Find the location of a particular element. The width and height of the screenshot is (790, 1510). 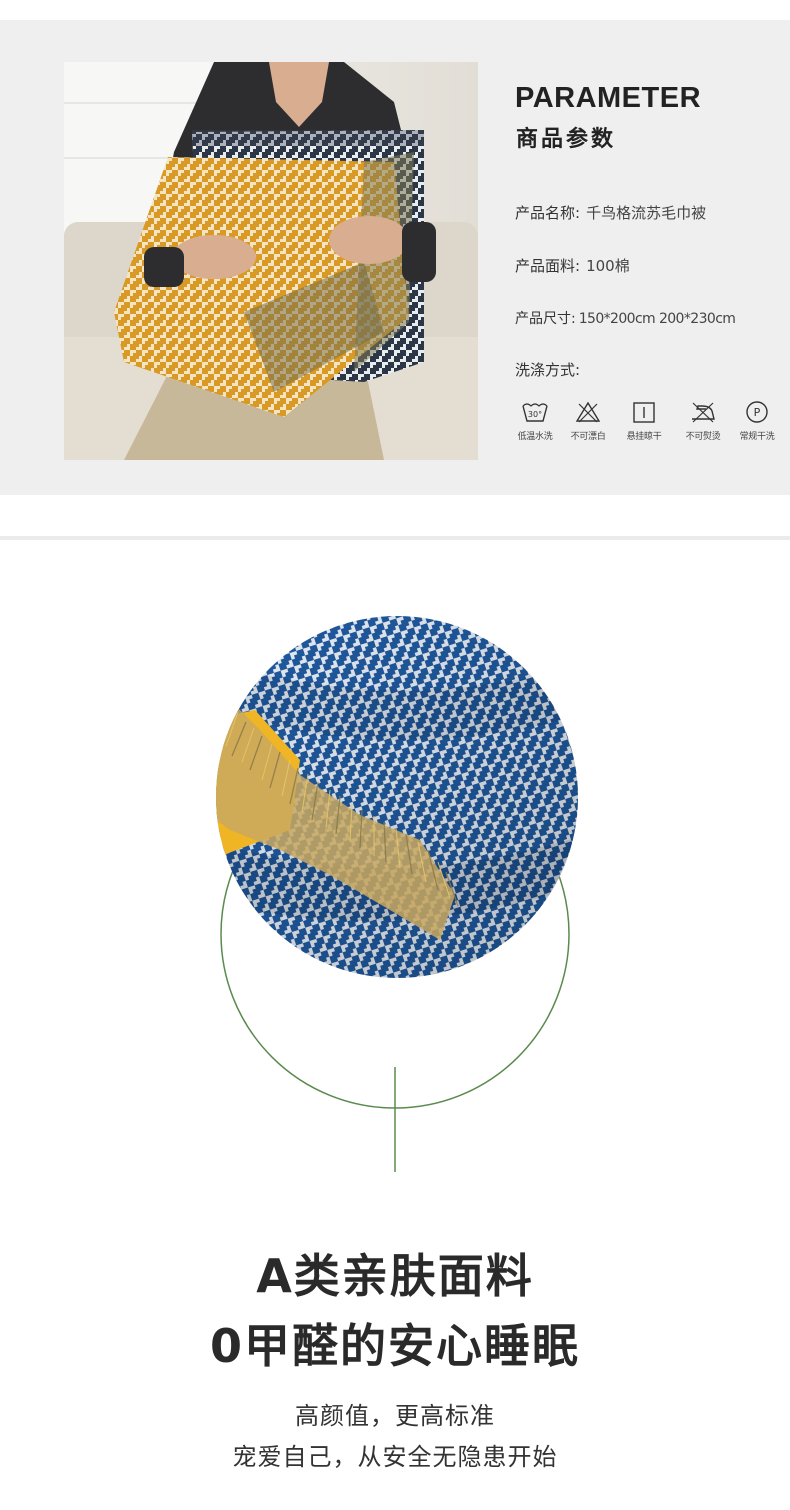

spec-washing-row: 洗涤方式: is located at coordinates (547, 369).